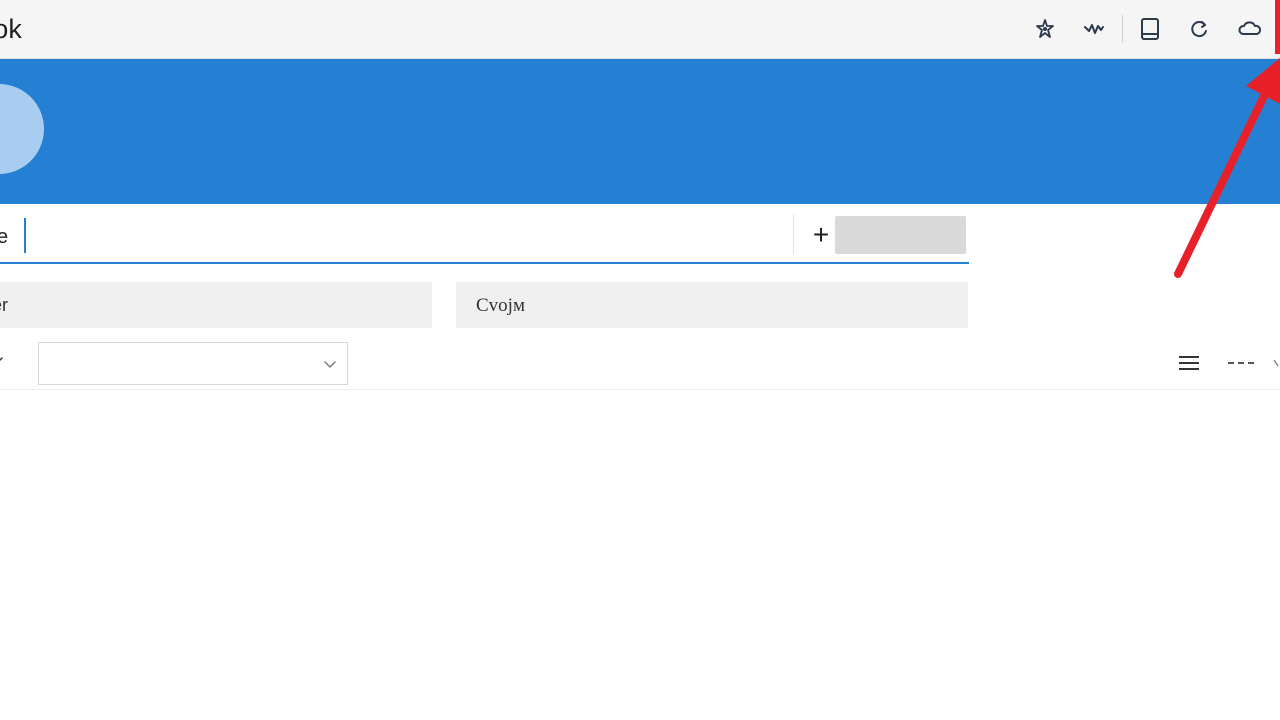  I want to click on app-title: ook, so click(11, 29).